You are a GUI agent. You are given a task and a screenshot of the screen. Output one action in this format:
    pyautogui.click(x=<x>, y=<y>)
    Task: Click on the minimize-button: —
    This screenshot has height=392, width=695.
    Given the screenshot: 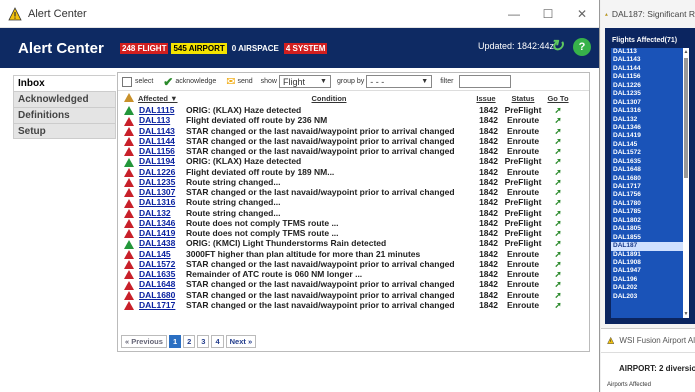 What is the action you would take?
    pyautogui.click(x=514, y=14)
    